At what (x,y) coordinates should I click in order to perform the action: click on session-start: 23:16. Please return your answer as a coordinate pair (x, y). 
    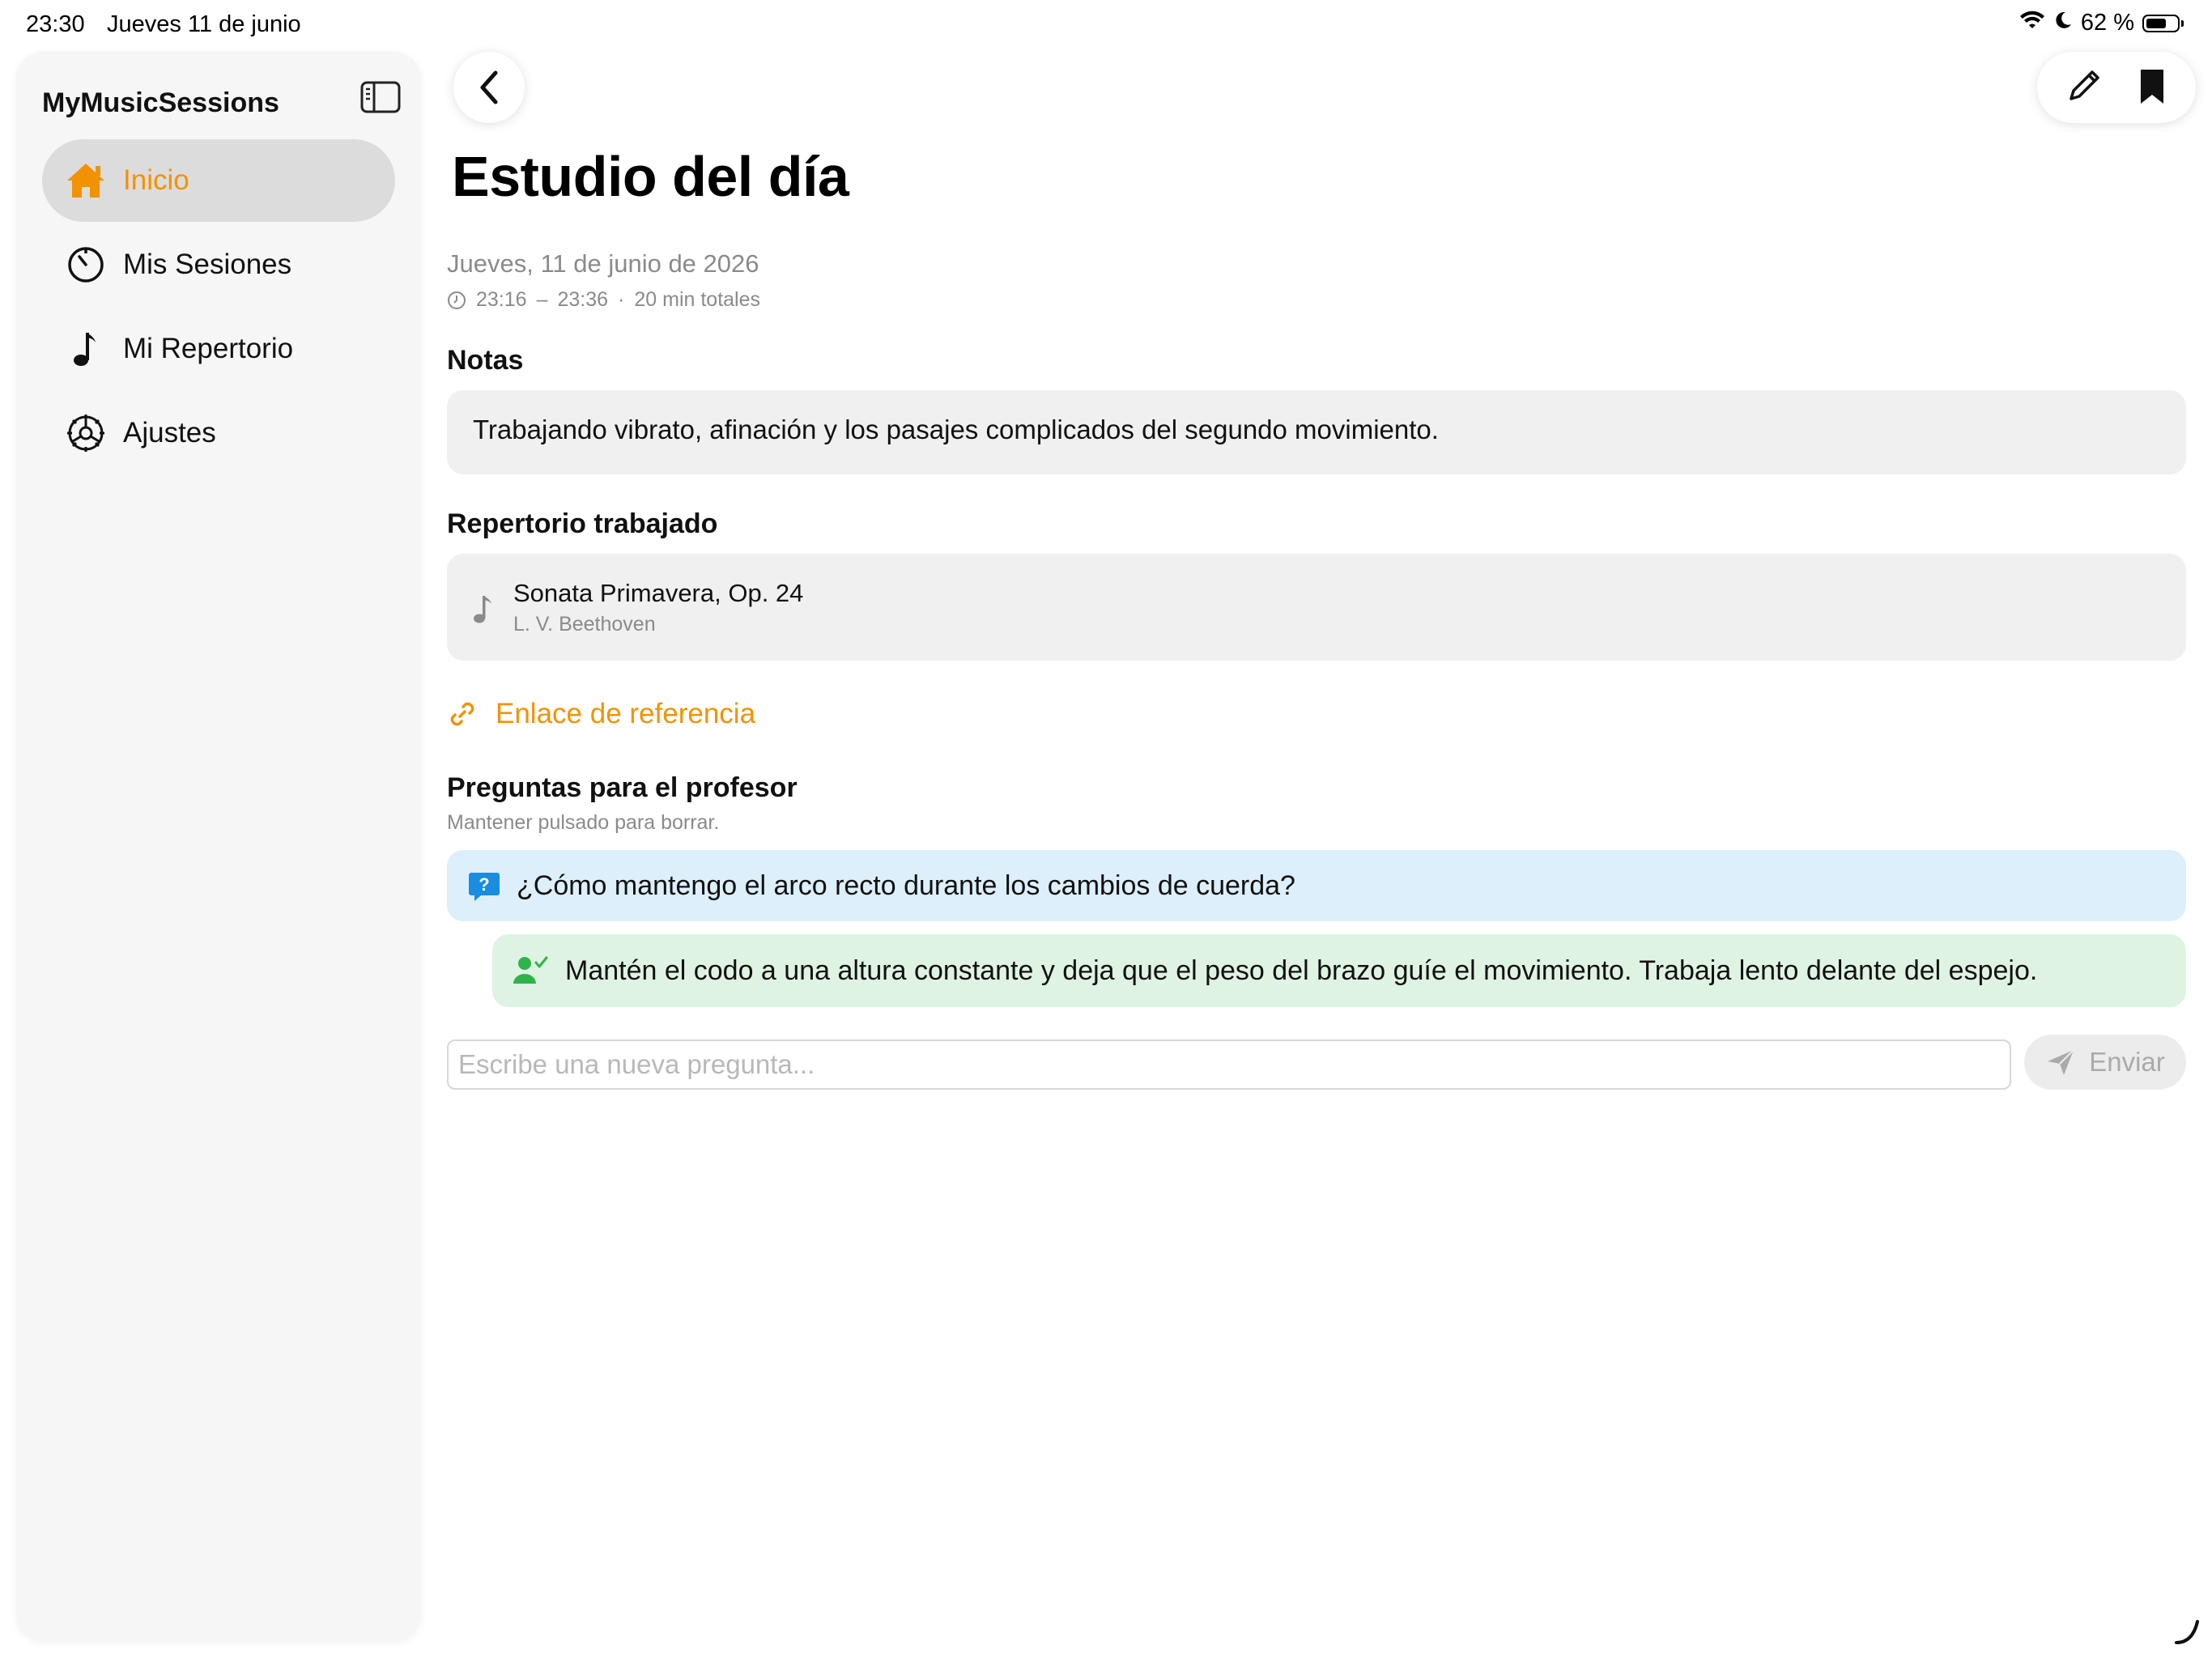
    Looking at the image, I should click on (502, 299).